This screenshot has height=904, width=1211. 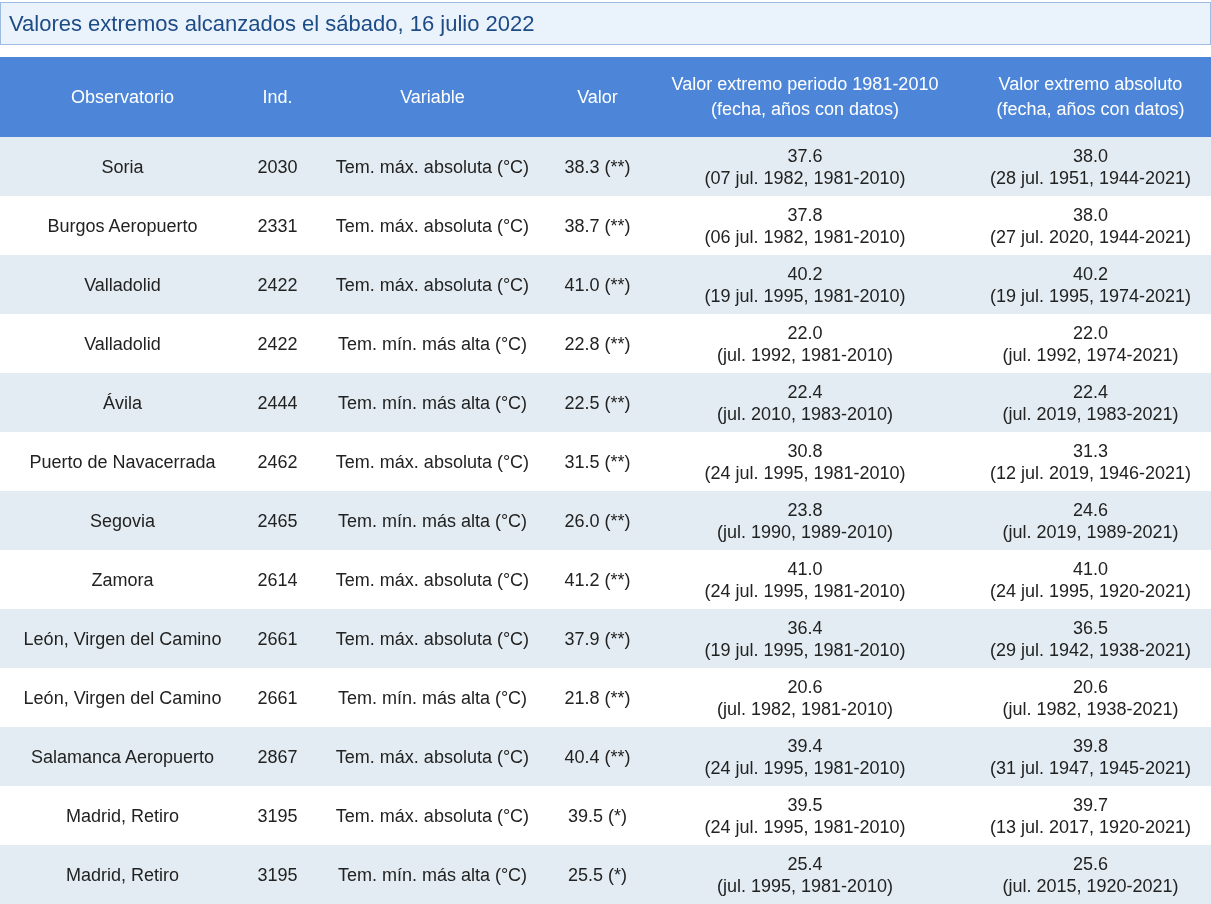 What do you see at coordinates (1090, 757) in the screenshot?
I see `table-cell-text: 39.8 (31 jul. 1947, 1945-2021)` at bounding box center [1090, 757].